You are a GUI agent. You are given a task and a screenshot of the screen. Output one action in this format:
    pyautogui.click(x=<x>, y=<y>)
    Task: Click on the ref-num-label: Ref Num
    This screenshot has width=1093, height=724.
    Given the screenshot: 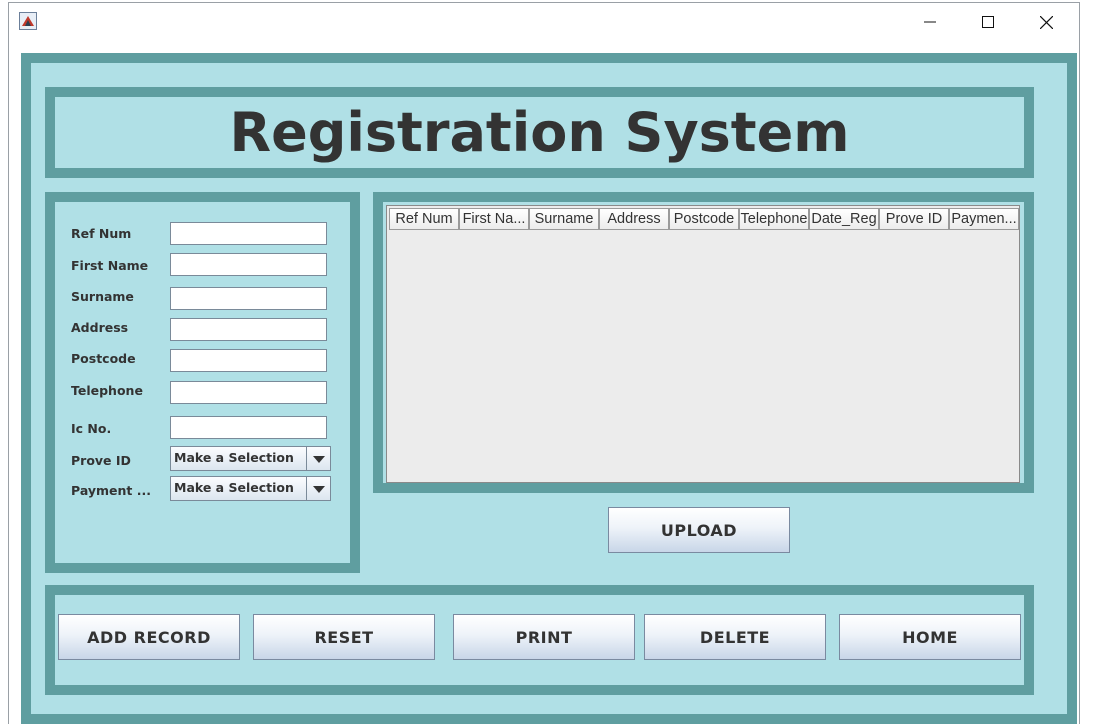 What is the action you would take?
    pyautogui.click(x=101, y=233)
    